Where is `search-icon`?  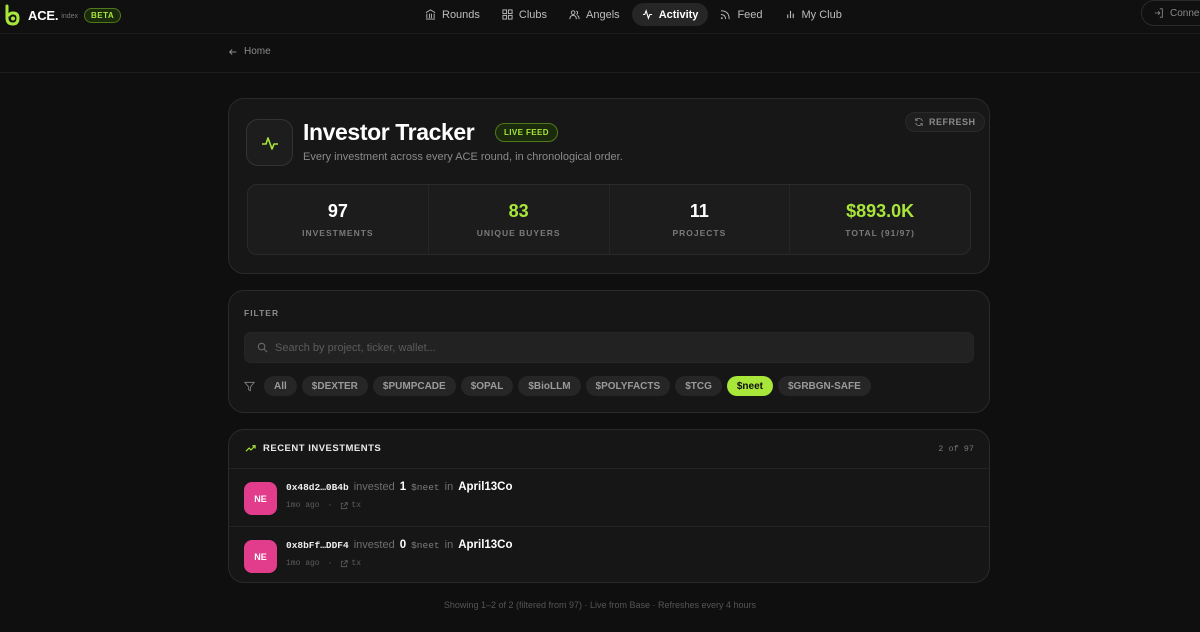
search-icon is located at coordinates (262, 347).